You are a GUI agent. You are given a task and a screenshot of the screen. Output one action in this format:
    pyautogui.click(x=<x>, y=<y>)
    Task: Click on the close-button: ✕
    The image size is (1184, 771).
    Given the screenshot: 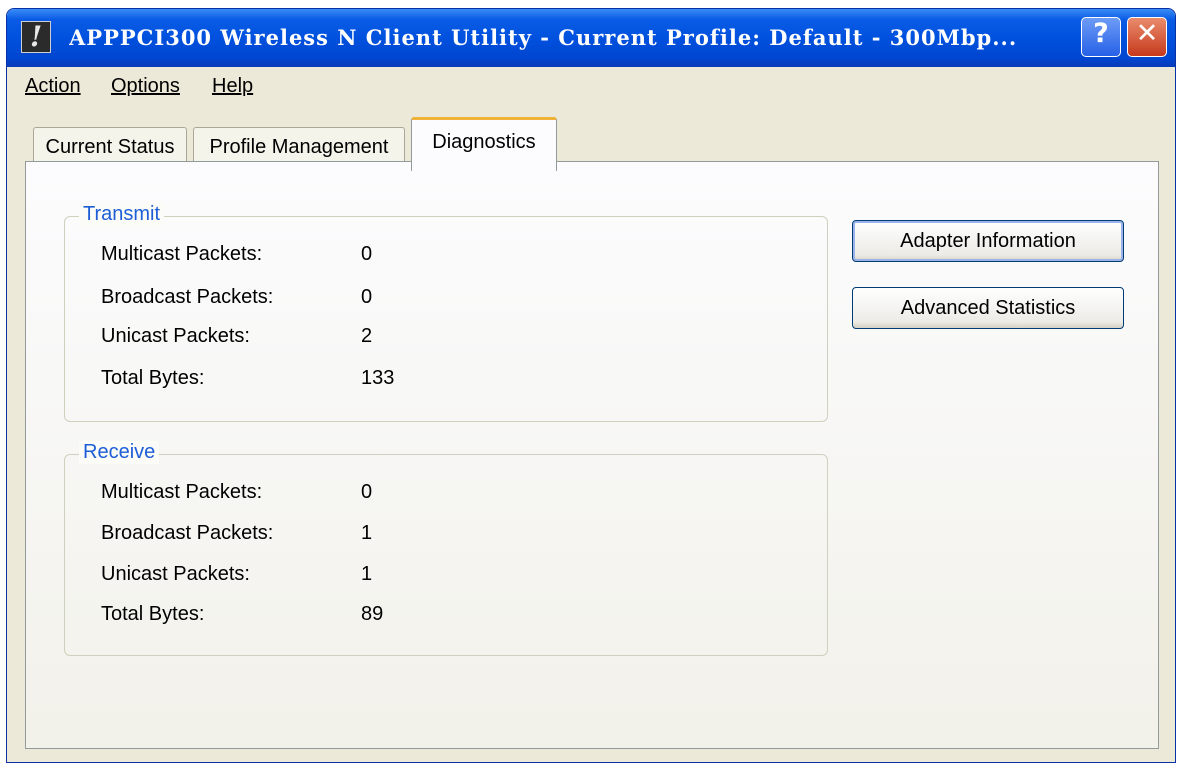 What is the action you would take?
    pyautogui.click(x=1147, y=37)
    